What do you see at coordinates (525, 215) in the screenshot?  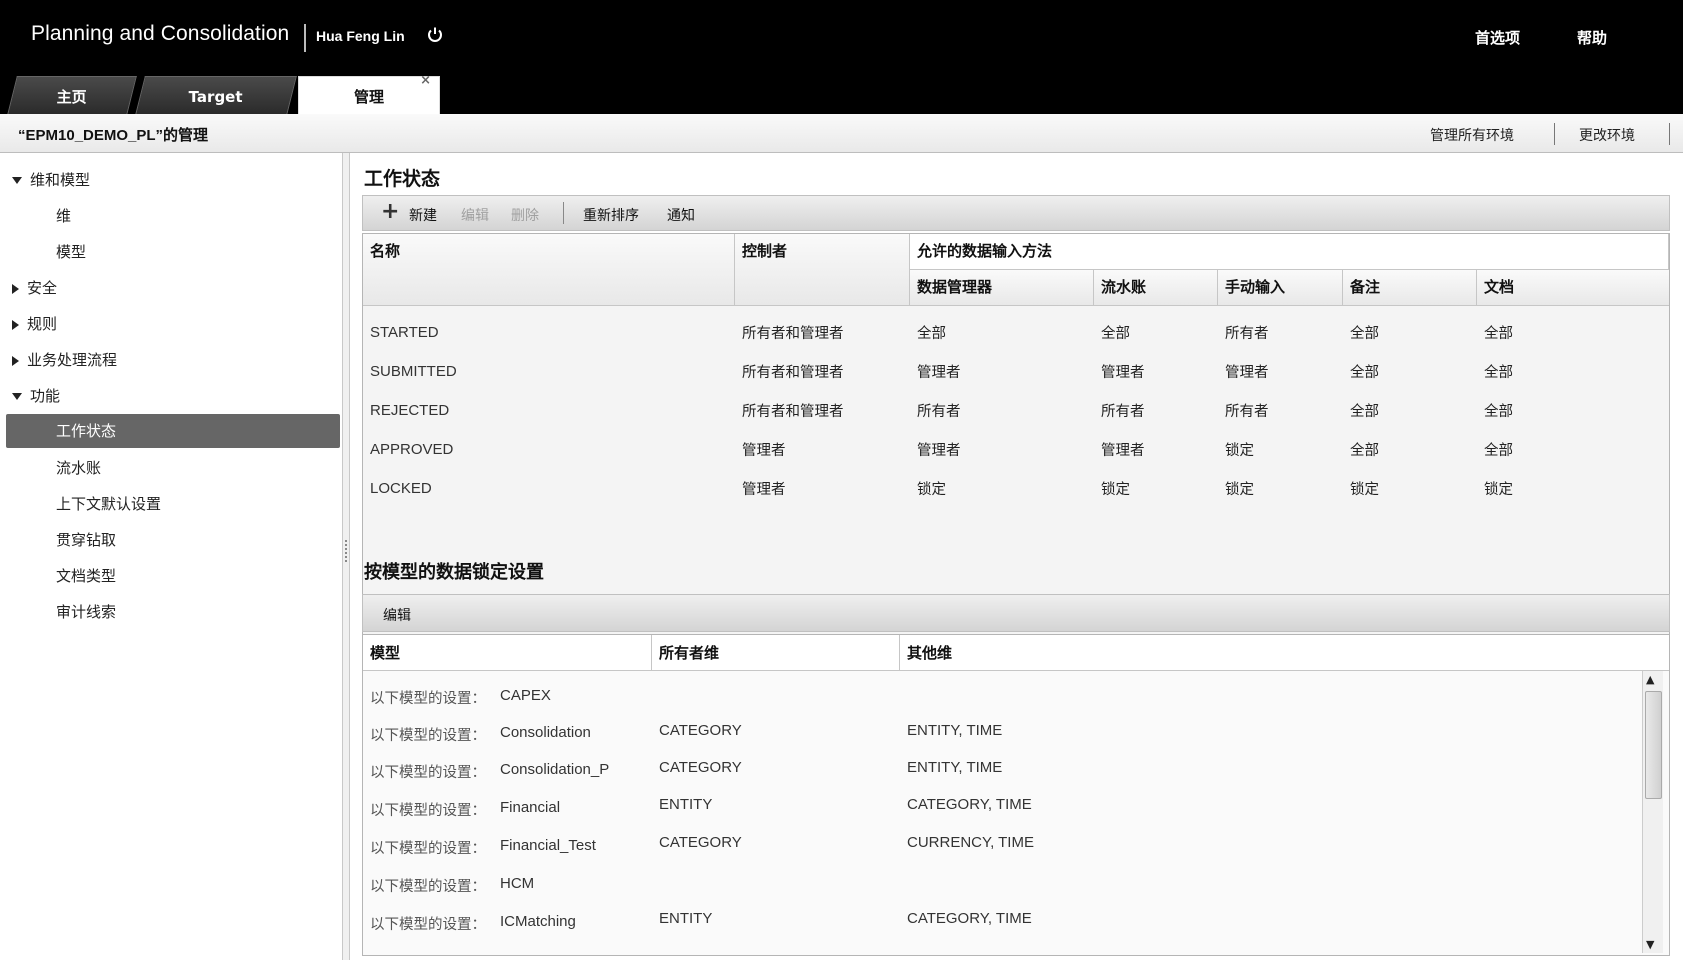 I see `delete-button: 删除` at bounding box center [525, 215].